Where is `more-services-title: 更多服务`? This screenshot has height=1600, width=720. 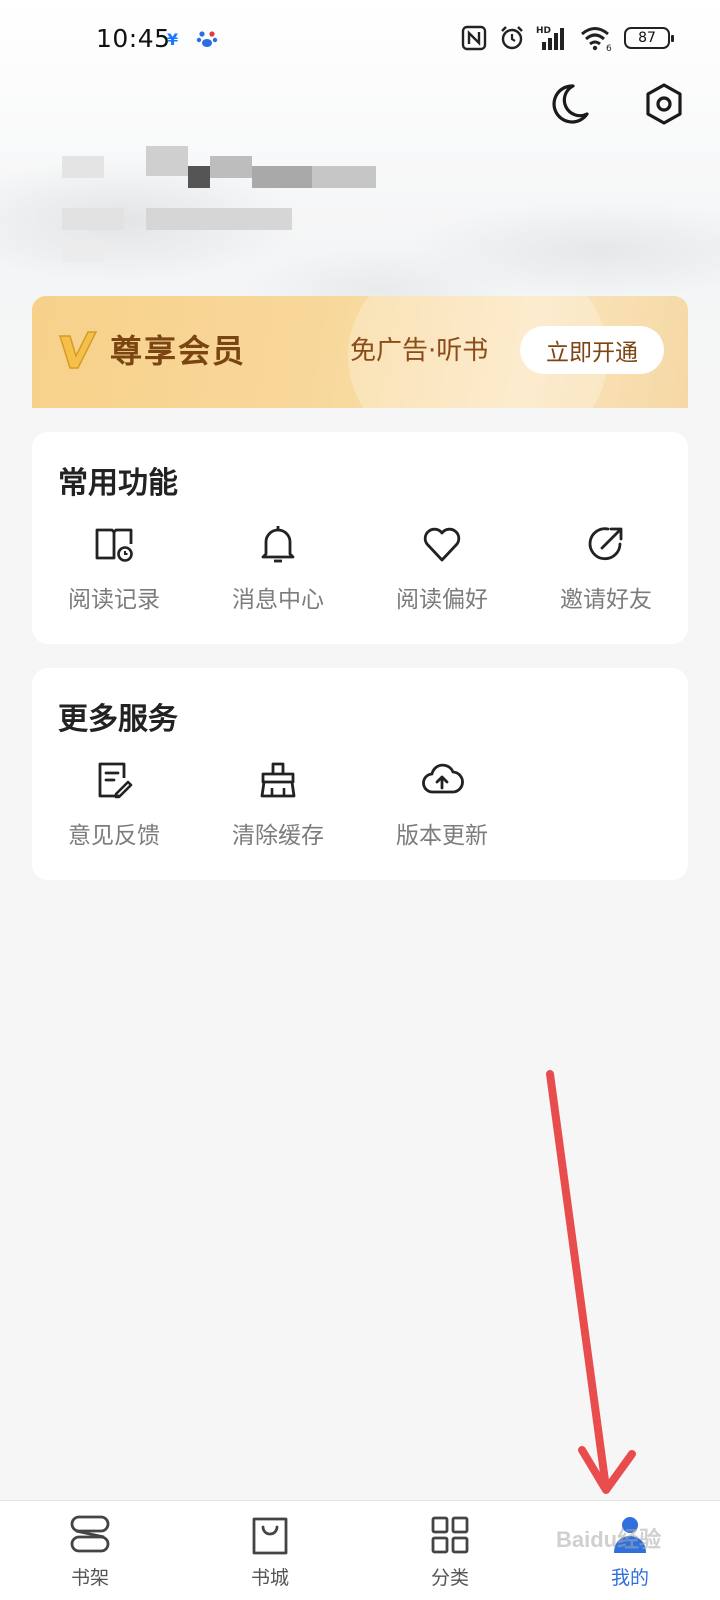 more-services-title: 更多服务 is located at coordinates (118, 719).